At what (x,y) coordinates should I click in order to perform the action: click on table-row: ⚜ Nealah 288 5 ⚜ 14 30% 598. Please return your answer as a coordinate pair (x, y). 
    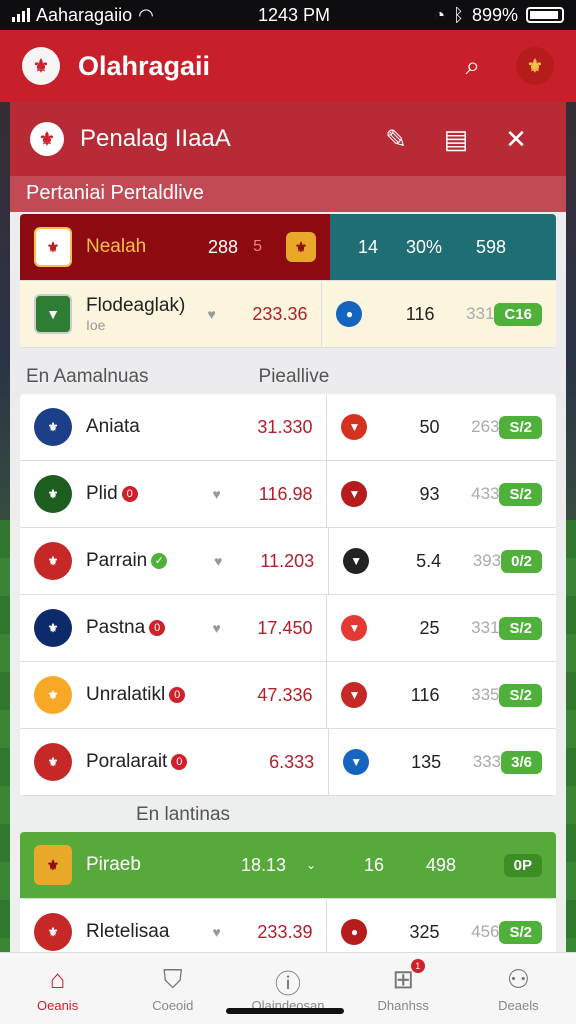
    Looking at the image, I should click on (288, 247).